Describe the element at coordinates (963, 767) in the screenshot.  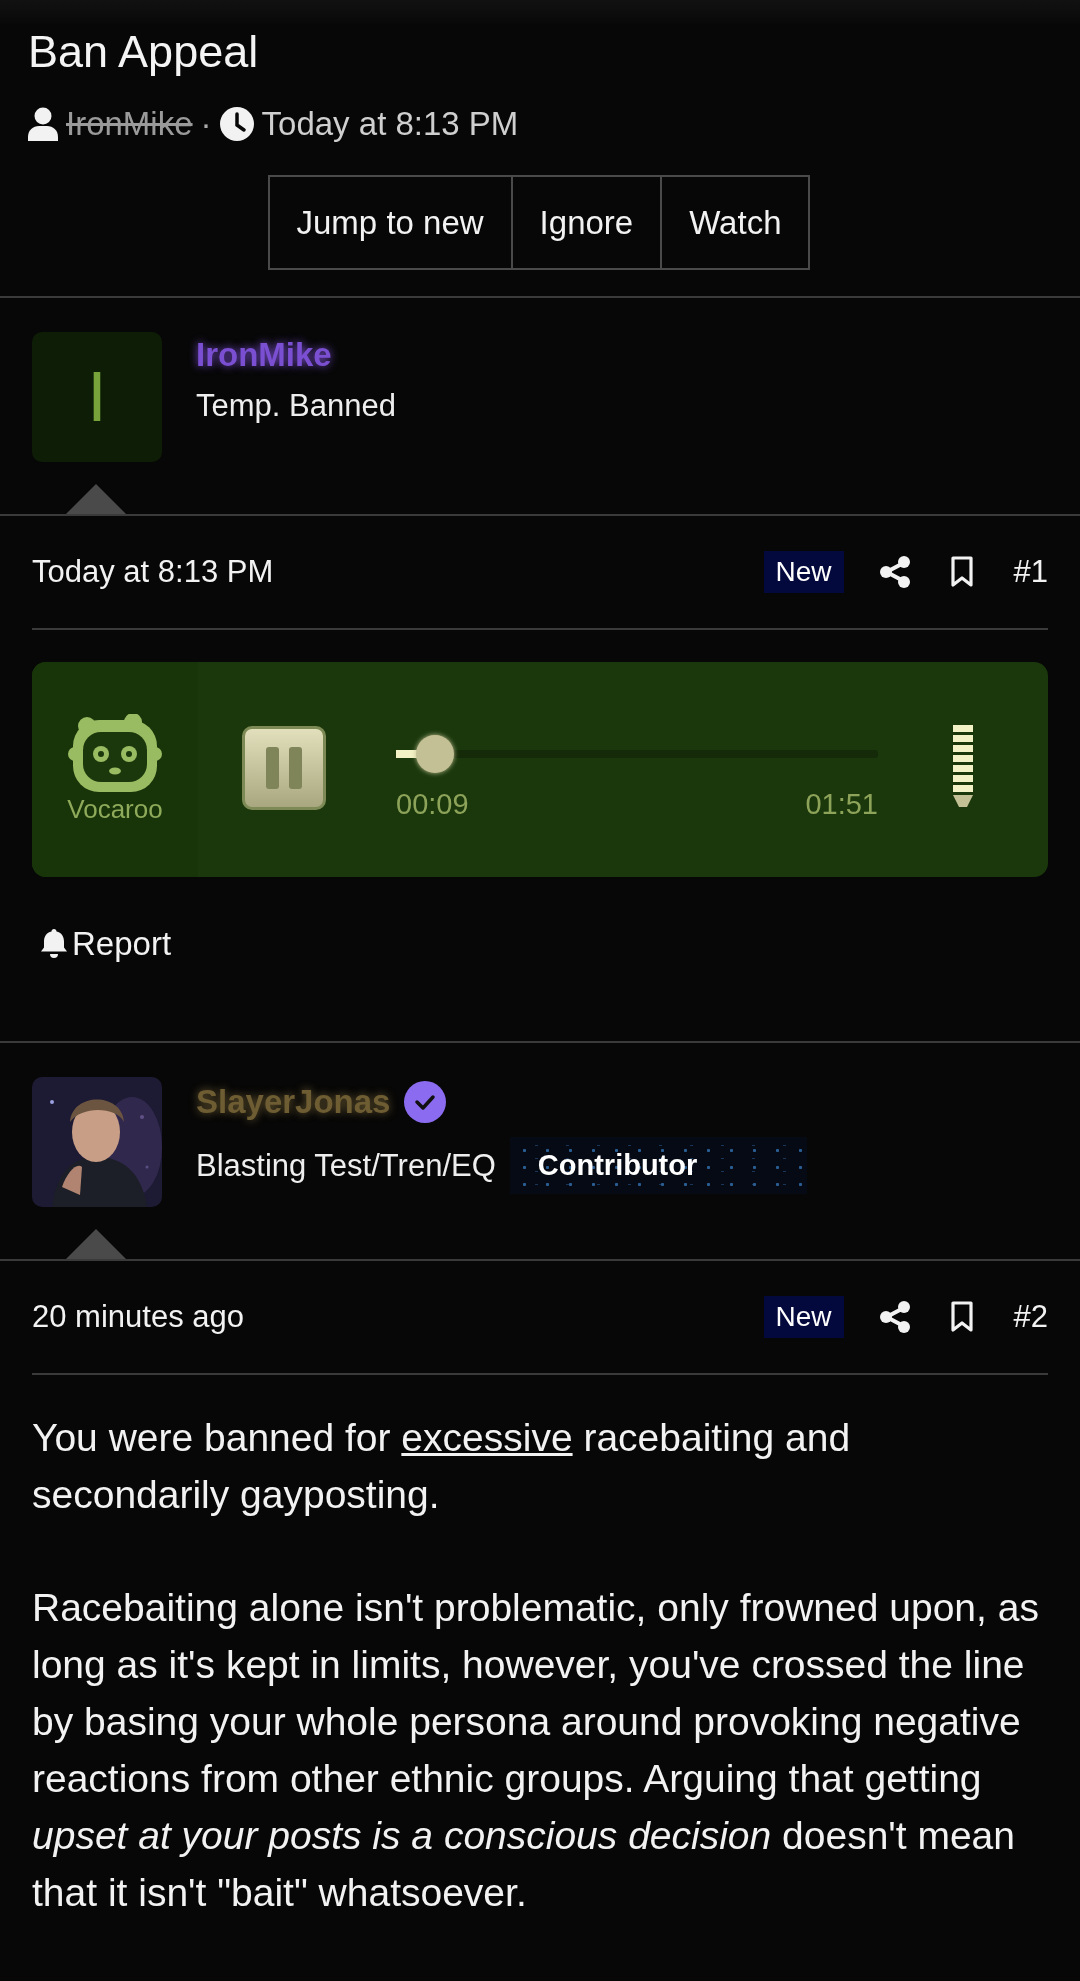
I see `volume-meter-icon` at that location.